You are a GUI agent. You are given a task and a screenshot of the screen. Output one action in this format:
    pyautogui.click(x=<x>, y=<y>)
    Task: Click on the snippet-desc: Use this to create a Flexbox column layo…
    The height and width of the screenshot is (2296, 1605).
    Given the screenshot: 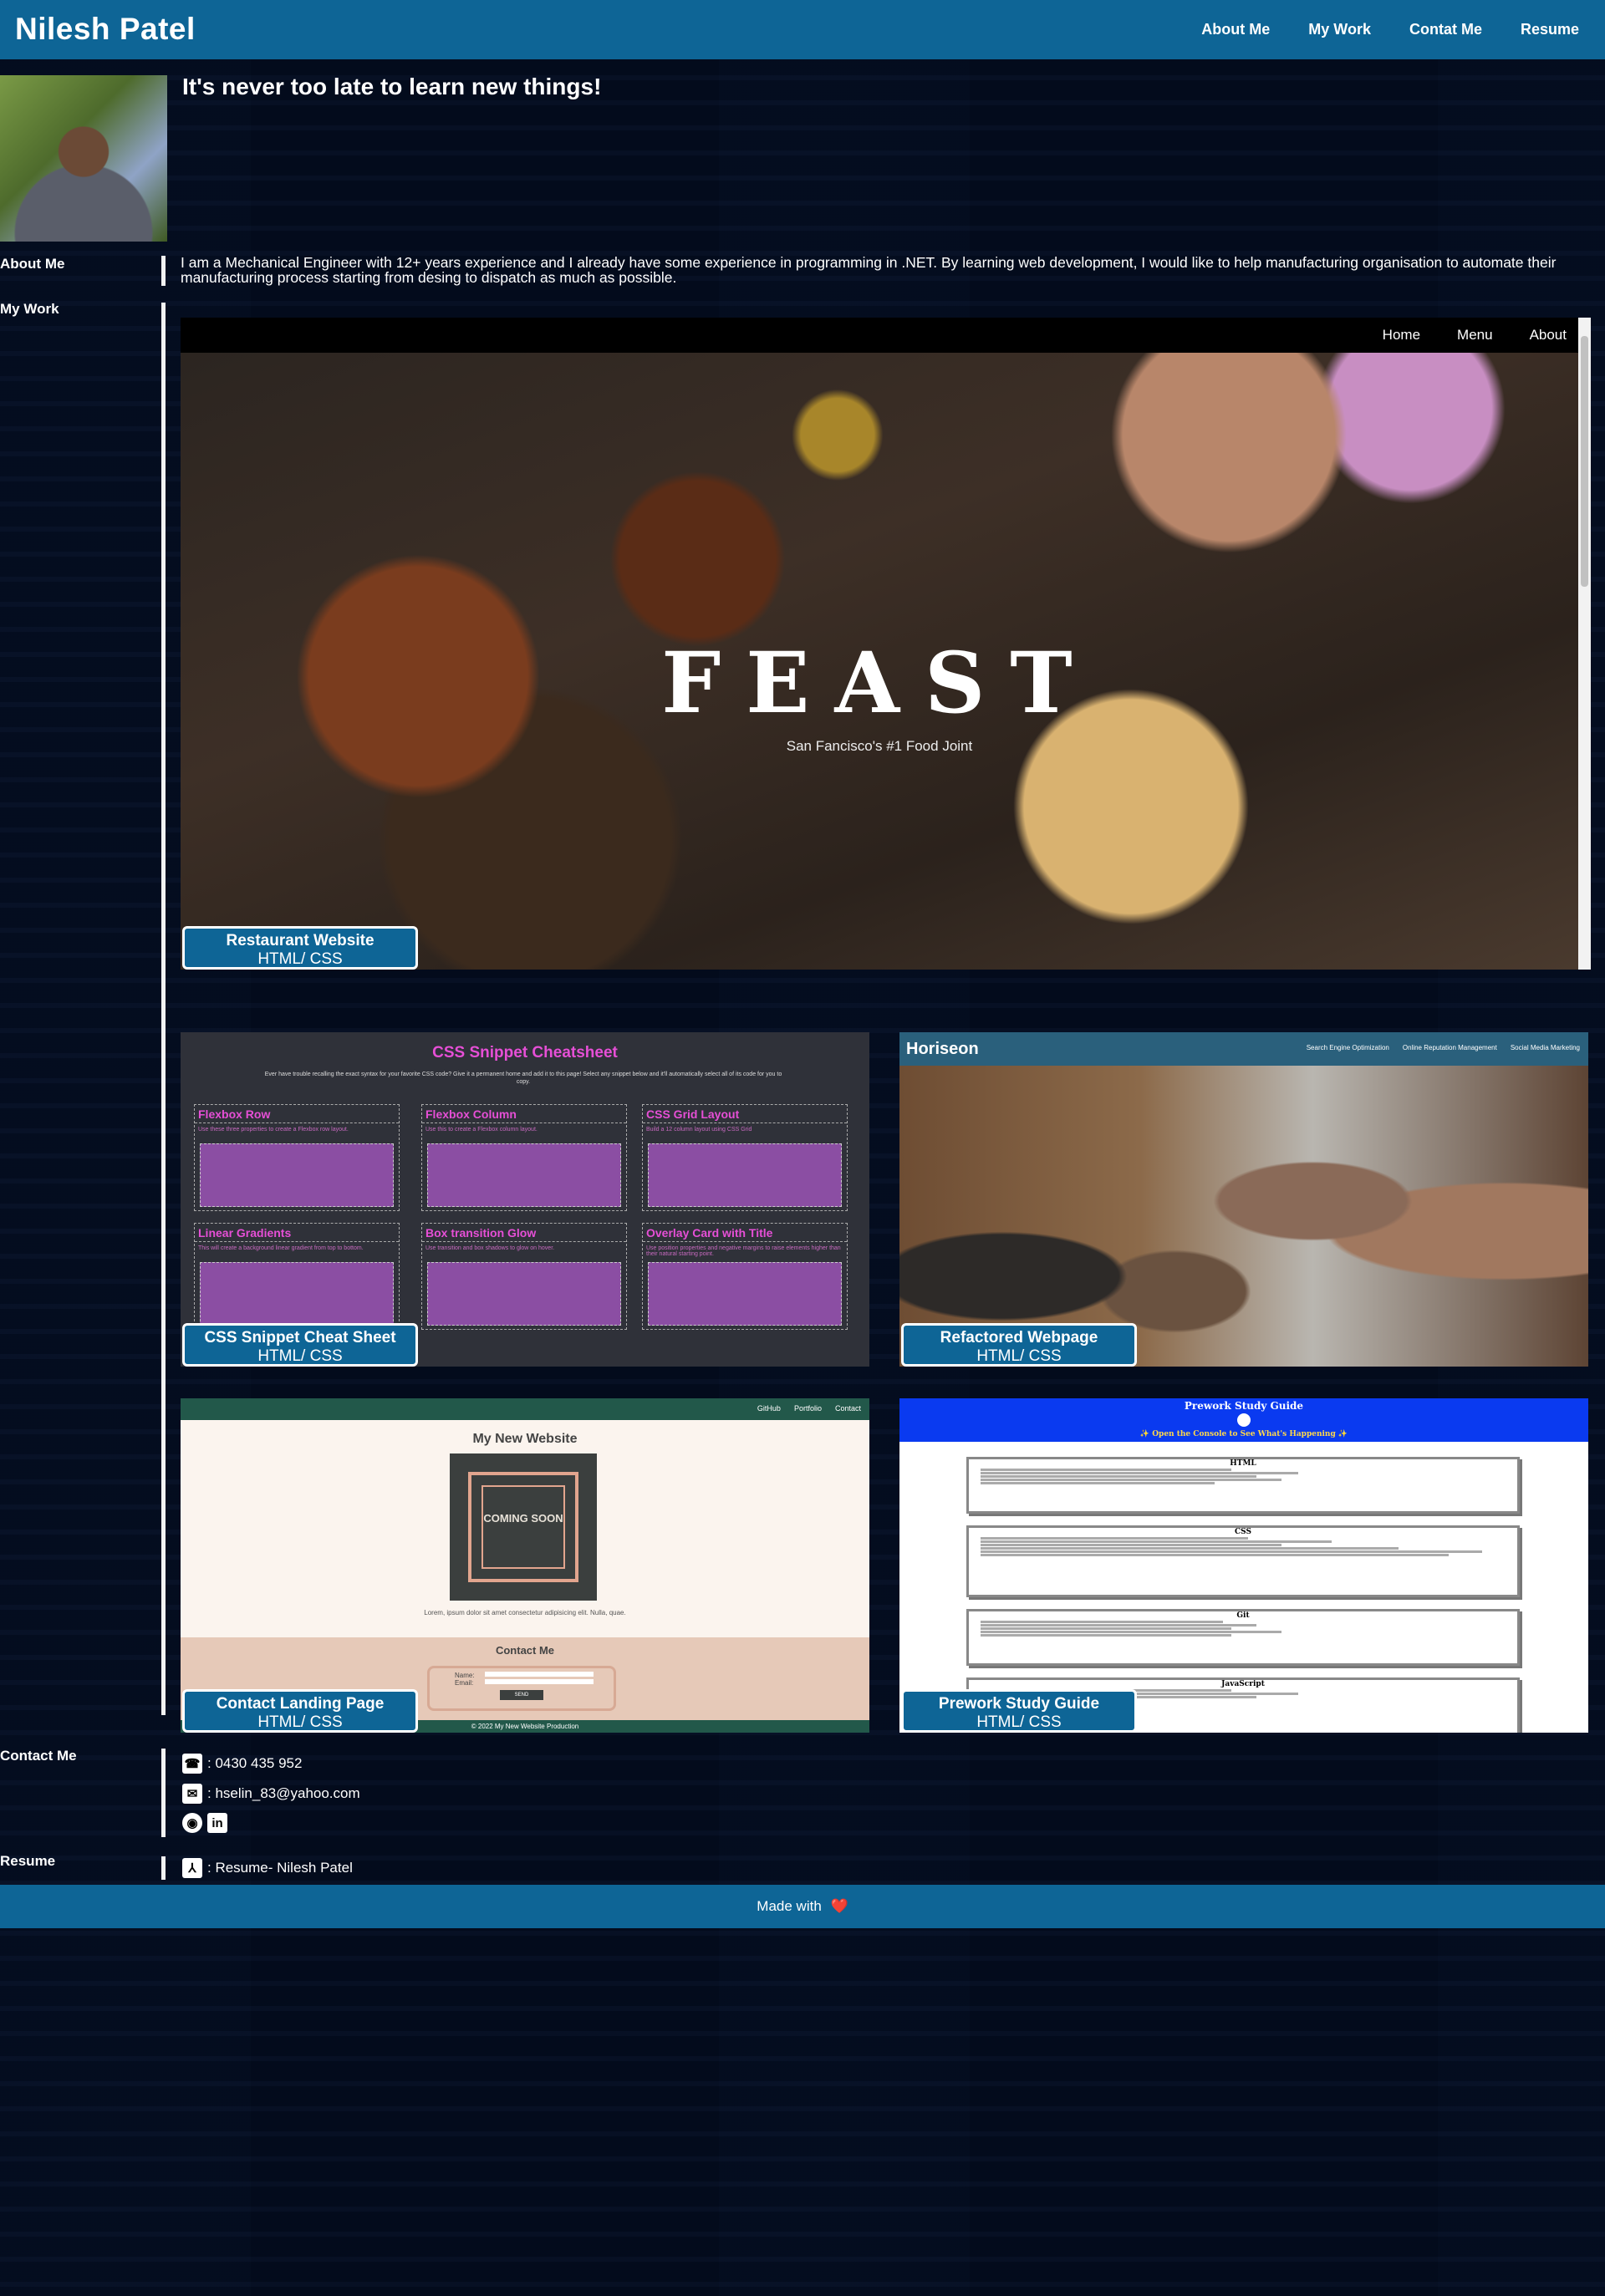 What is the action you would take?
    pyautogui.click(x=481, y=1130)
    